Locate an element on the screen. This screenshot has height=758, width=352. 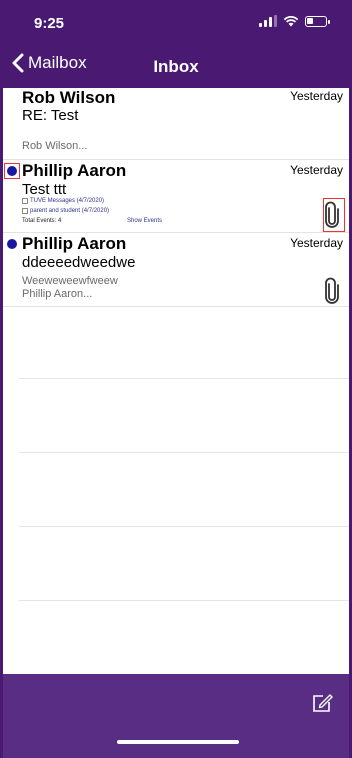
total-events: Total Events: 4 is located at coordinates (42, 221).